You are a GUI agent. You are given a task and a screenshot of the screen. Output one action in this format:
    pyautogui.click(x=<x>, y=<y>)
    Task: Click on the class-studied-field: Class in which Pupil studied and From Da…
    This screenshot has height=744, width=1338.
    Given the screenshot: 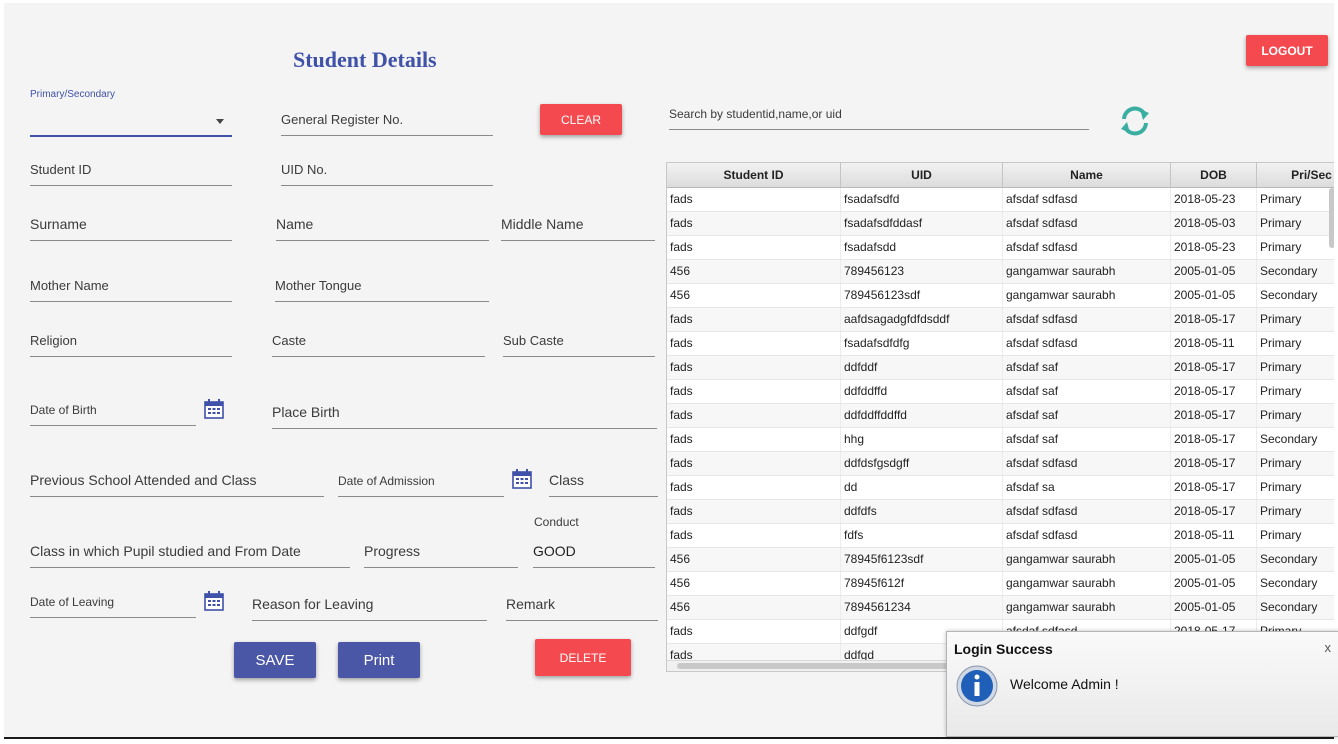 What is the action you would take?
    pyautogui.click(x=190, y=551)
    